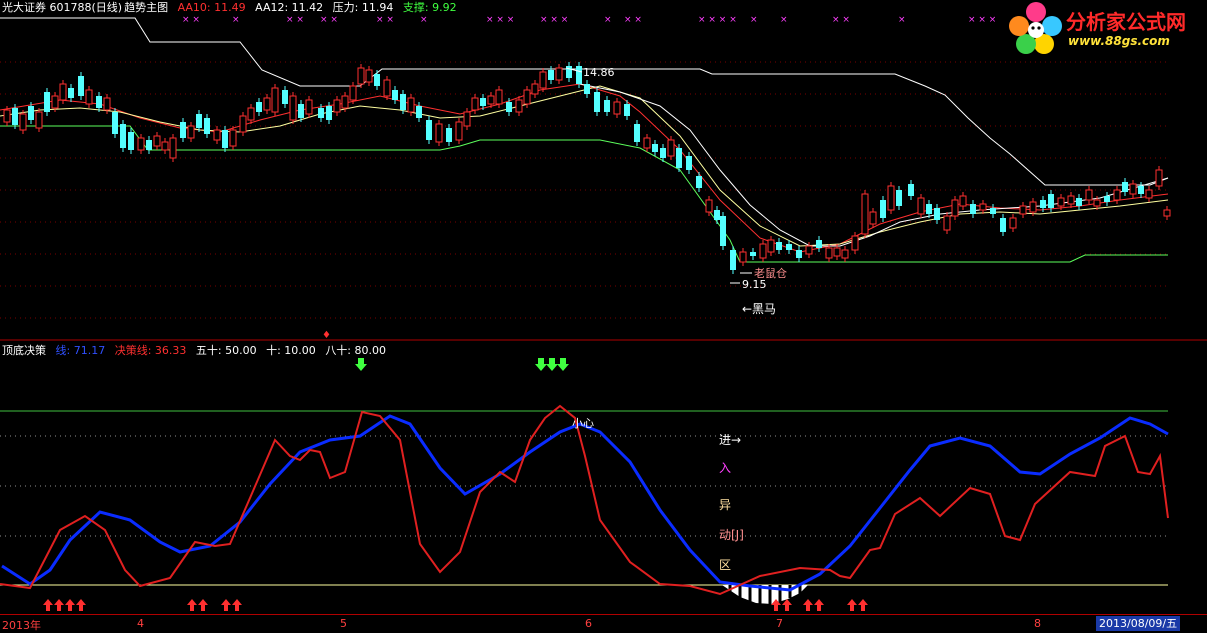 Image resolution: width=1207 pixels, height=633 pixels. Describe the element at coordinates (731, 535) in the screenshot. I see `side-word-4: 动[J]` at that location.